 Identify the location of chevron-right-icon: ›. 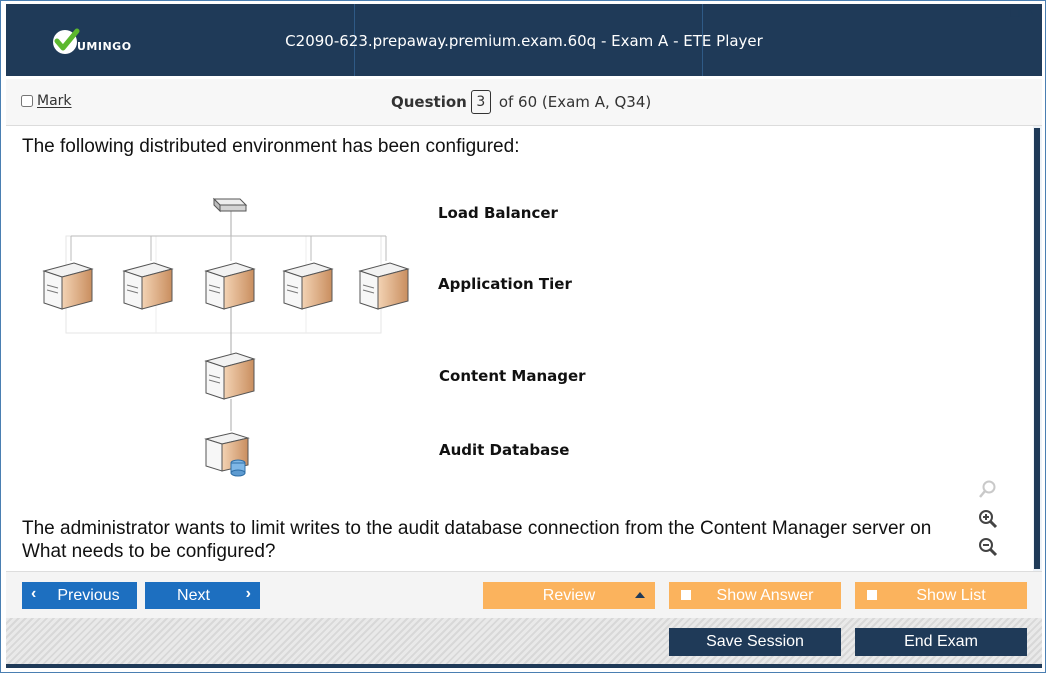
(248, 593).